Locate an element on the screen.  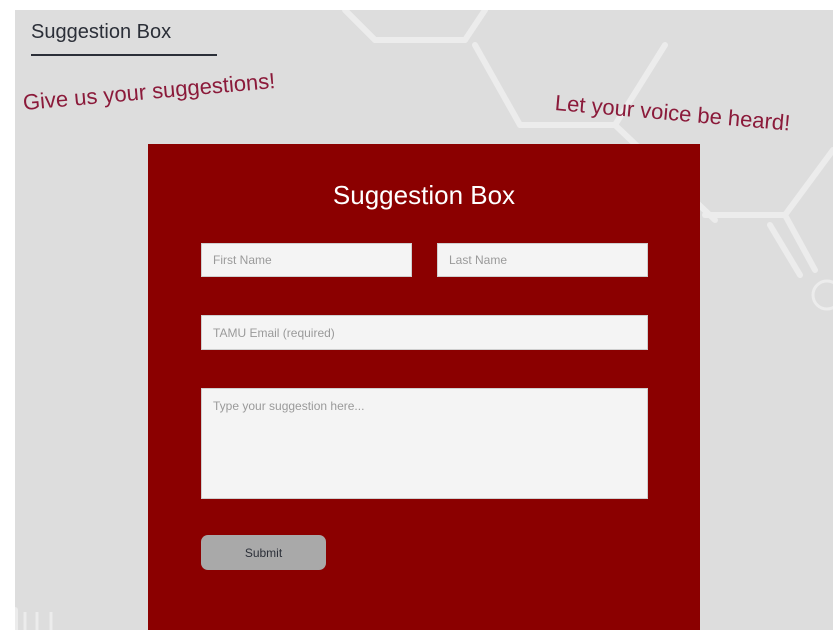
form-title: Suggestion Box is located at coordinates (424, 195).